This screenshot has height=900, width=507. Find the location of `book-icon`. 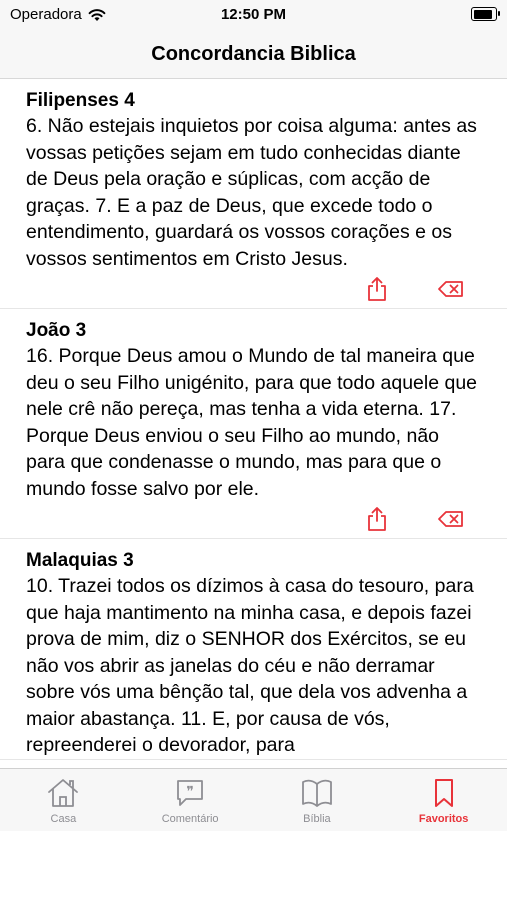

book-icon is located at coordinates (316, 793).